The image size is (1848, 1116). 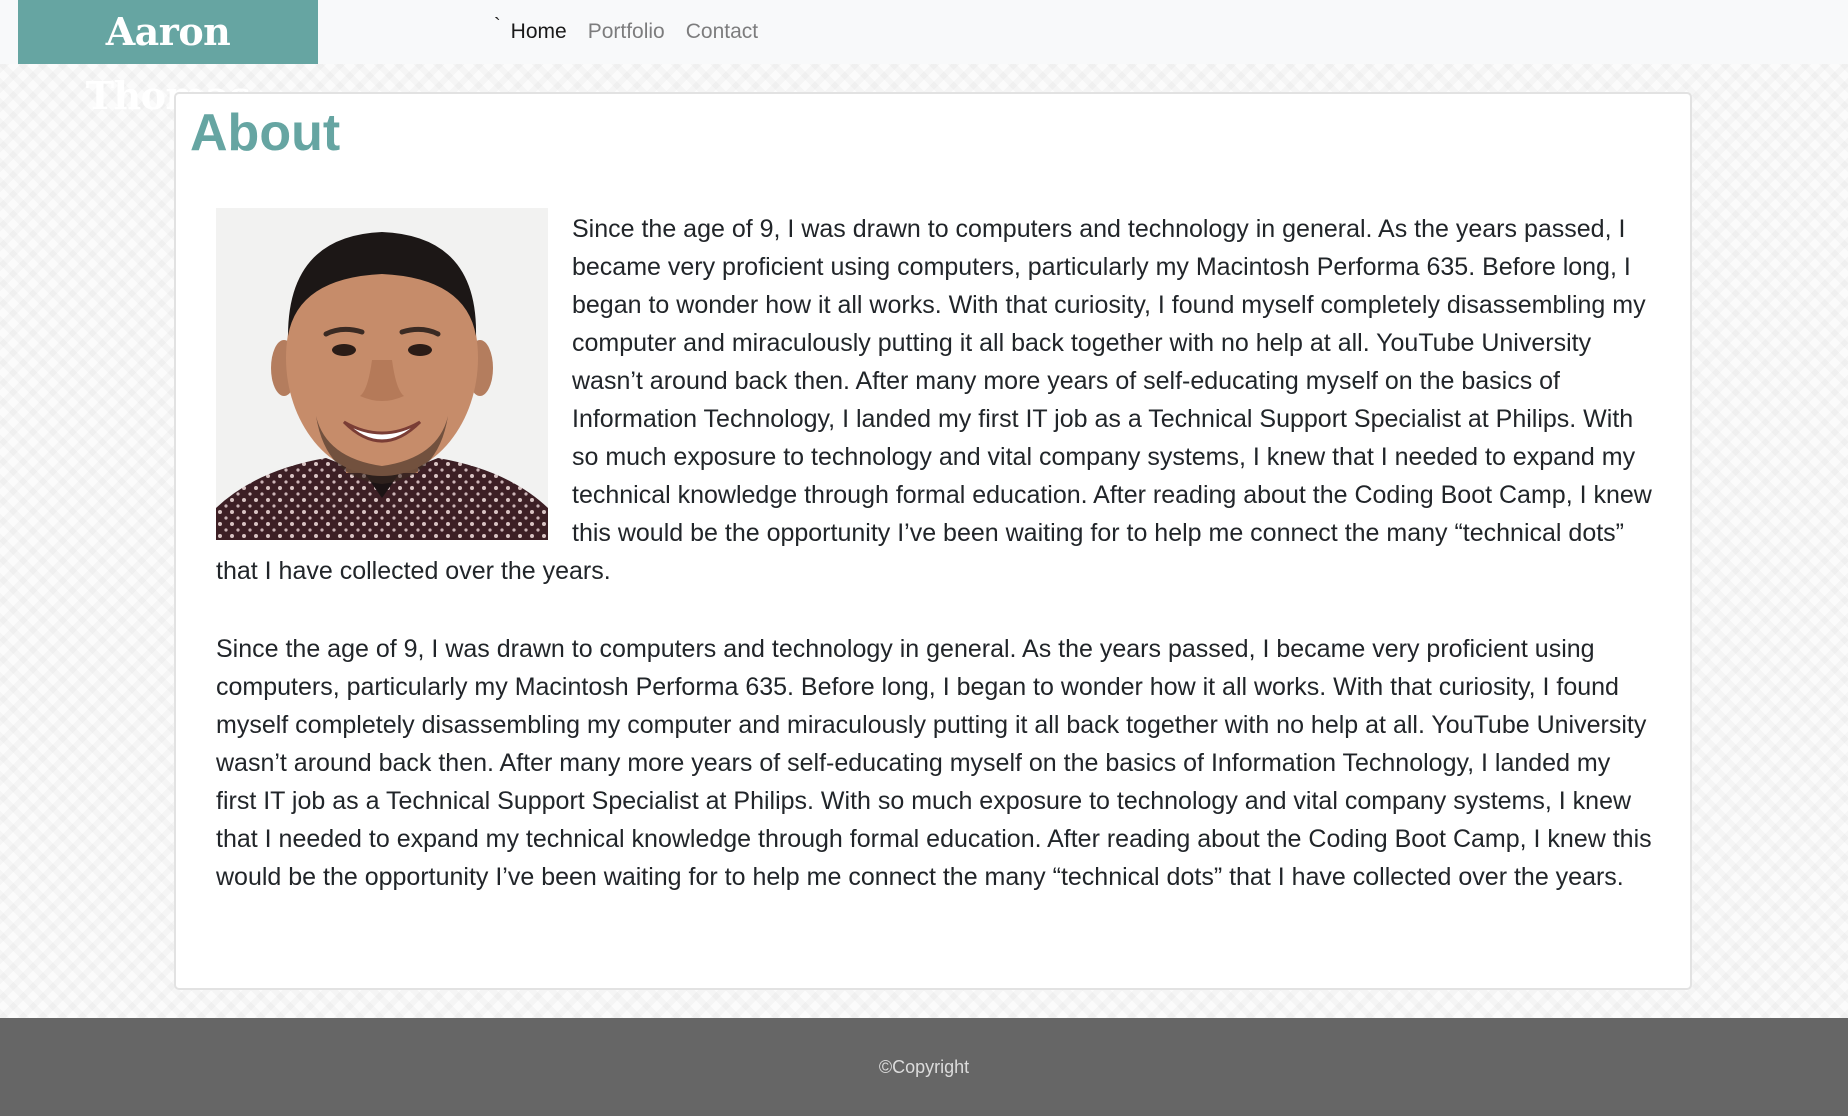 What do you see at coordinates (924, 59) in the screenshot?
I see `navbar: Aaron Thomas ` Home Portfolio Contact` at bounding box center [924, 59].